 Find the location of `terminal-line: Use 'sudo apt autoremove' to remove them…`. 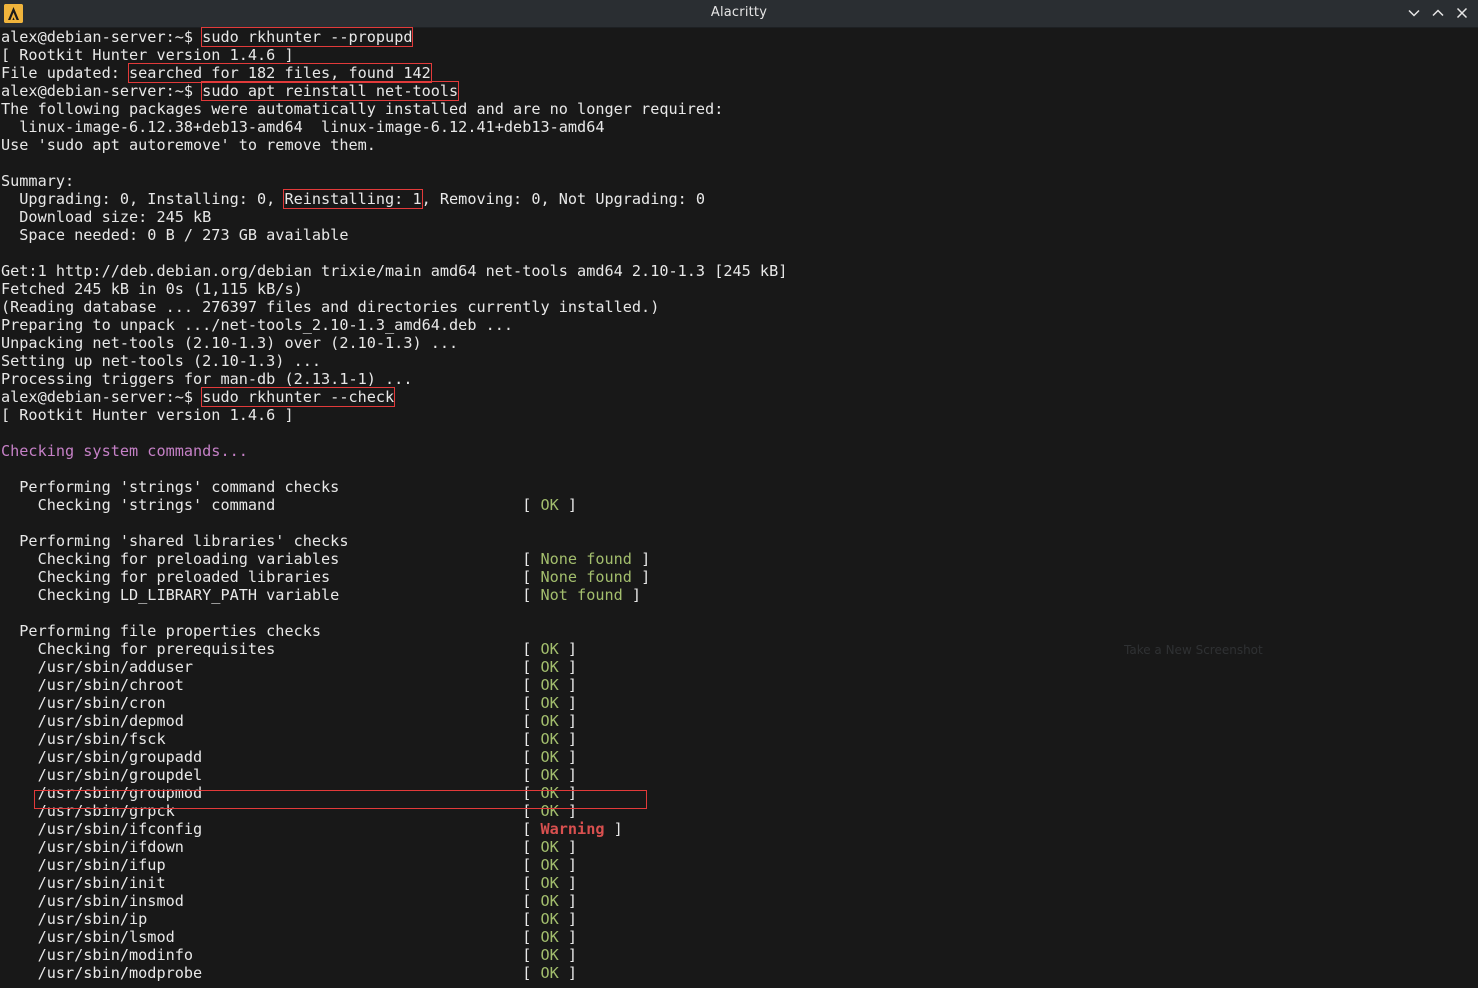

terminal-line: Use 'sudo apt autoremove' to remove them… is located at coordinates (739, 145).